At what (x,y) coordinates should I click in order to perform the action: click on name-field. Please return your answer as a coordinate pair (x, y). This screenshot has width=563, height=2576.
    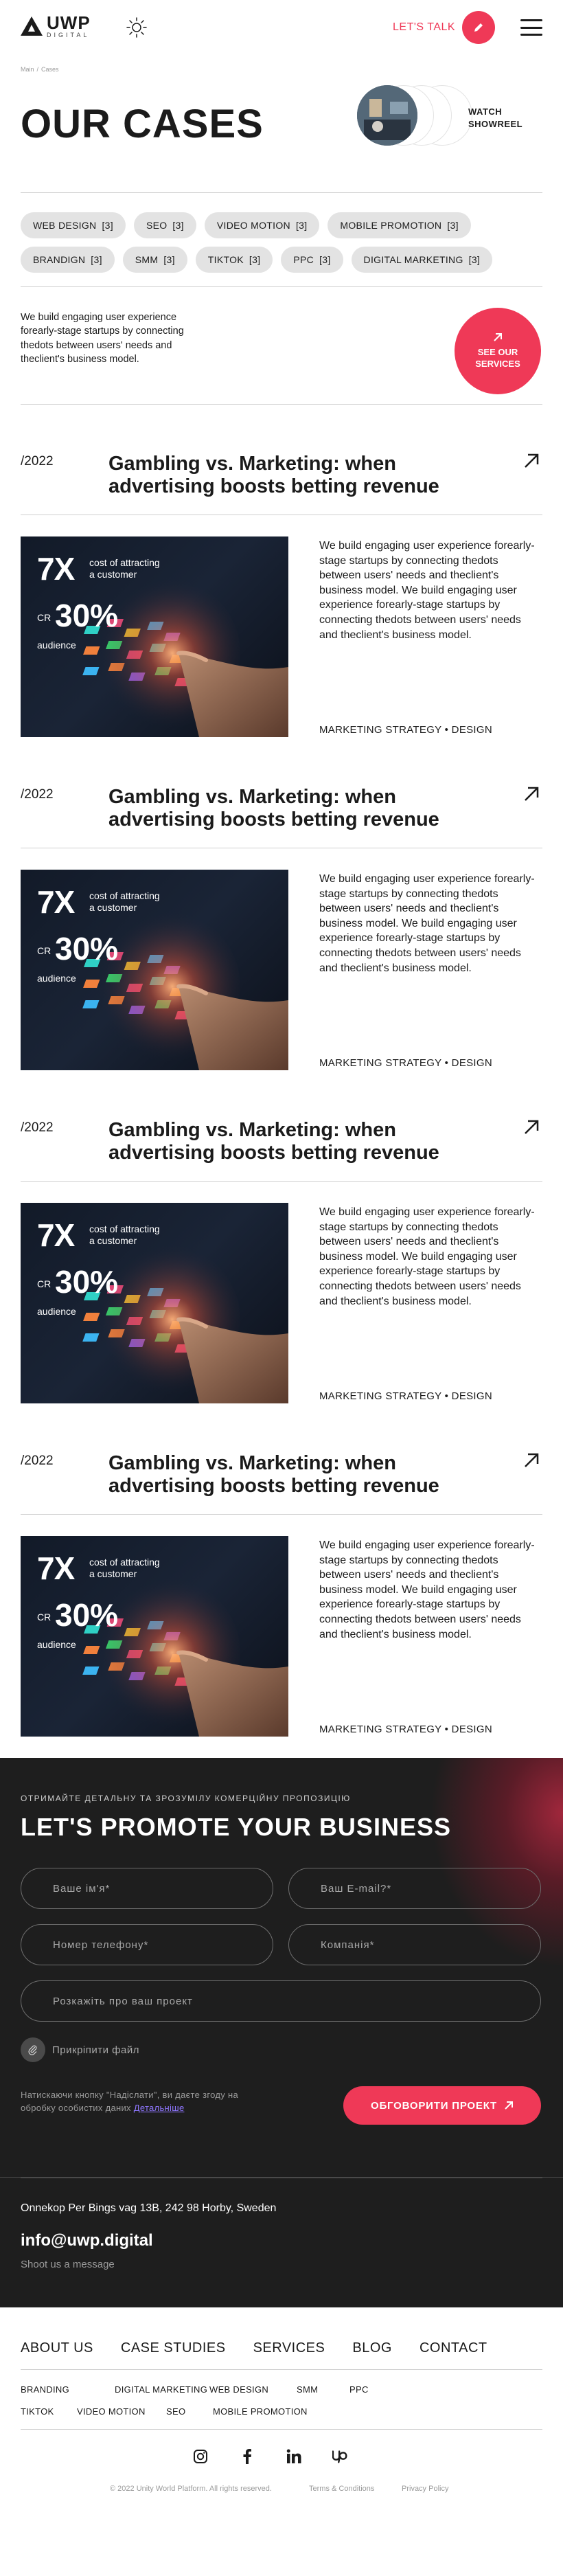
    Looking at the image, I should click on (147, 1888).